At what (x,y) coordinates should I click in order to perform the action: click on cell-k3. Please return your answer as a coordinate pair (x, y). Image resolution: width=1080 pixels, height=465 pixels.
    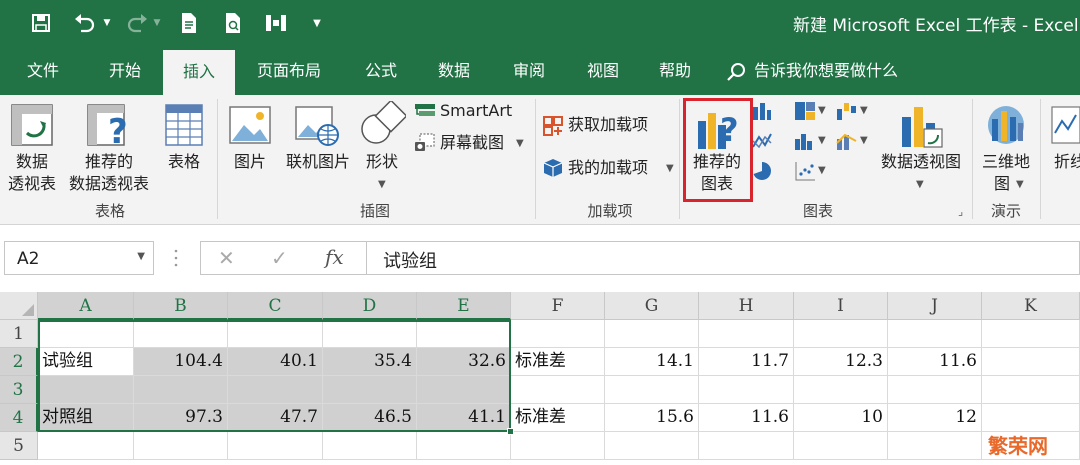
    Looking at the image, I should click on (1031, 390).